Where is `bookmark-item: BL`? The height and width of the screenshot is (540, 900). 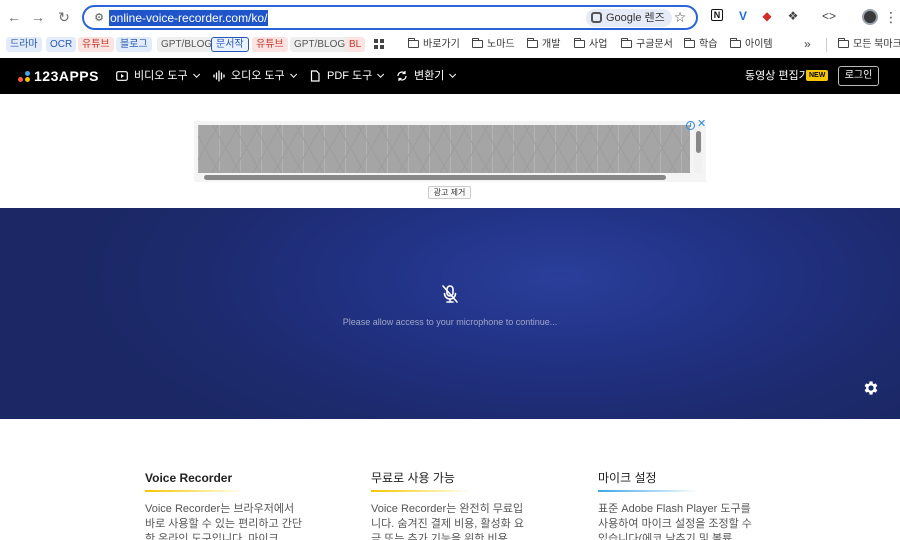 bookmark-item: BL is located at coordinates (355, 44).